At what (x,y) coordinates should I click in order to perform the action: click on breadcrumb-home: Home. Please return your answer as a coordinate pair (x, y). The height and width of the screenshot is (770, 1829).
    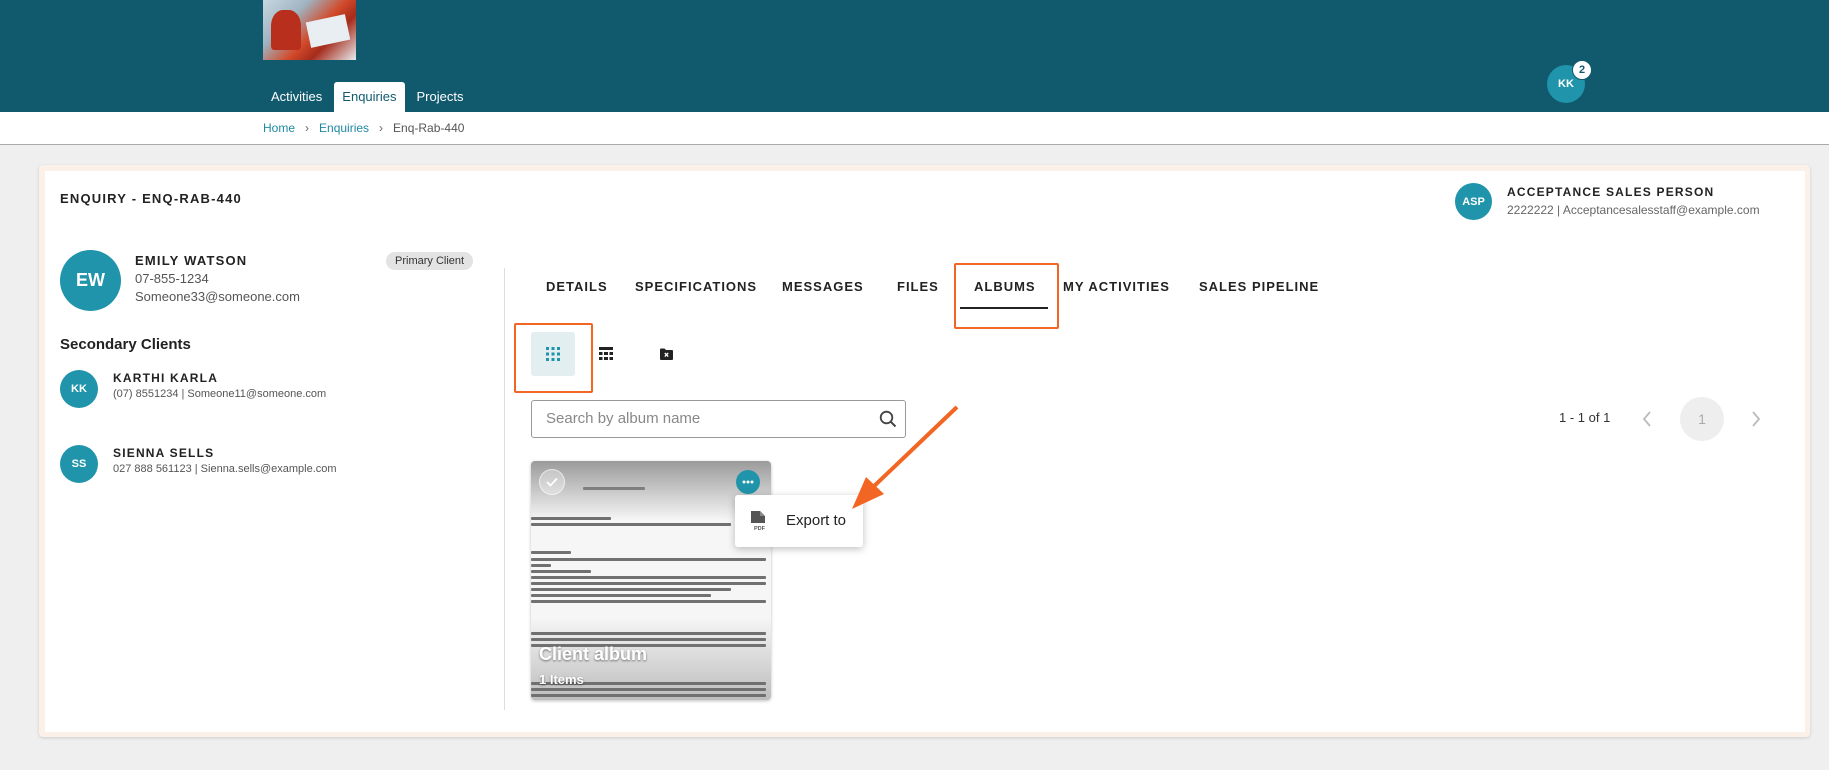
    Looking at the image, I should click on (279, 128).